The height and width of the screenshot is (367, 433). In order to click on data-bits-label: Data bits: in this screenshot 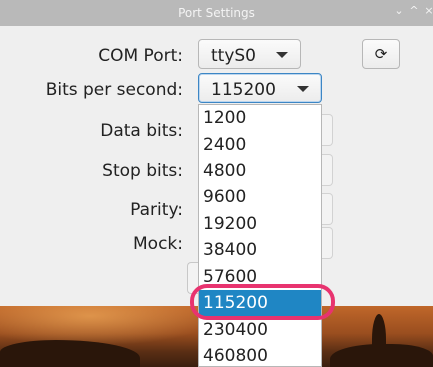, I will do `click(141, 131)`.